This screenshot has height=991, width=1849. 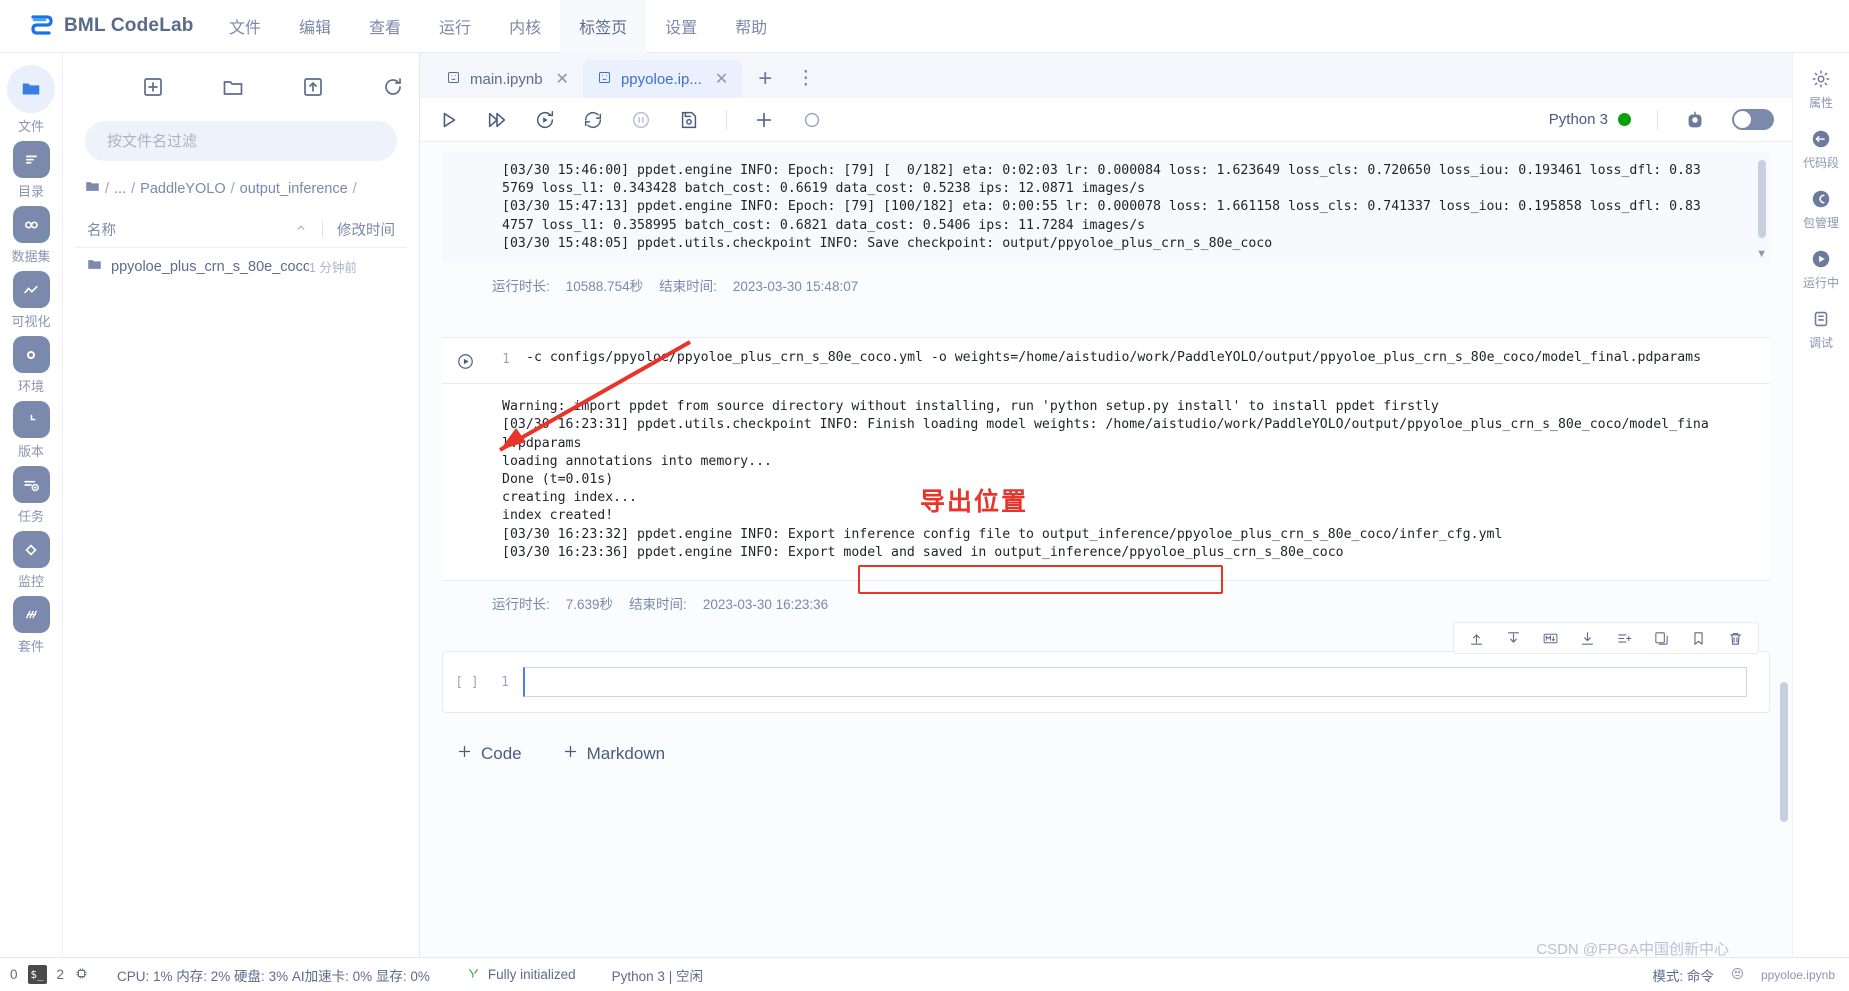 I want to click on rail-item-monitor: 监控, so click(x=31, y=560).